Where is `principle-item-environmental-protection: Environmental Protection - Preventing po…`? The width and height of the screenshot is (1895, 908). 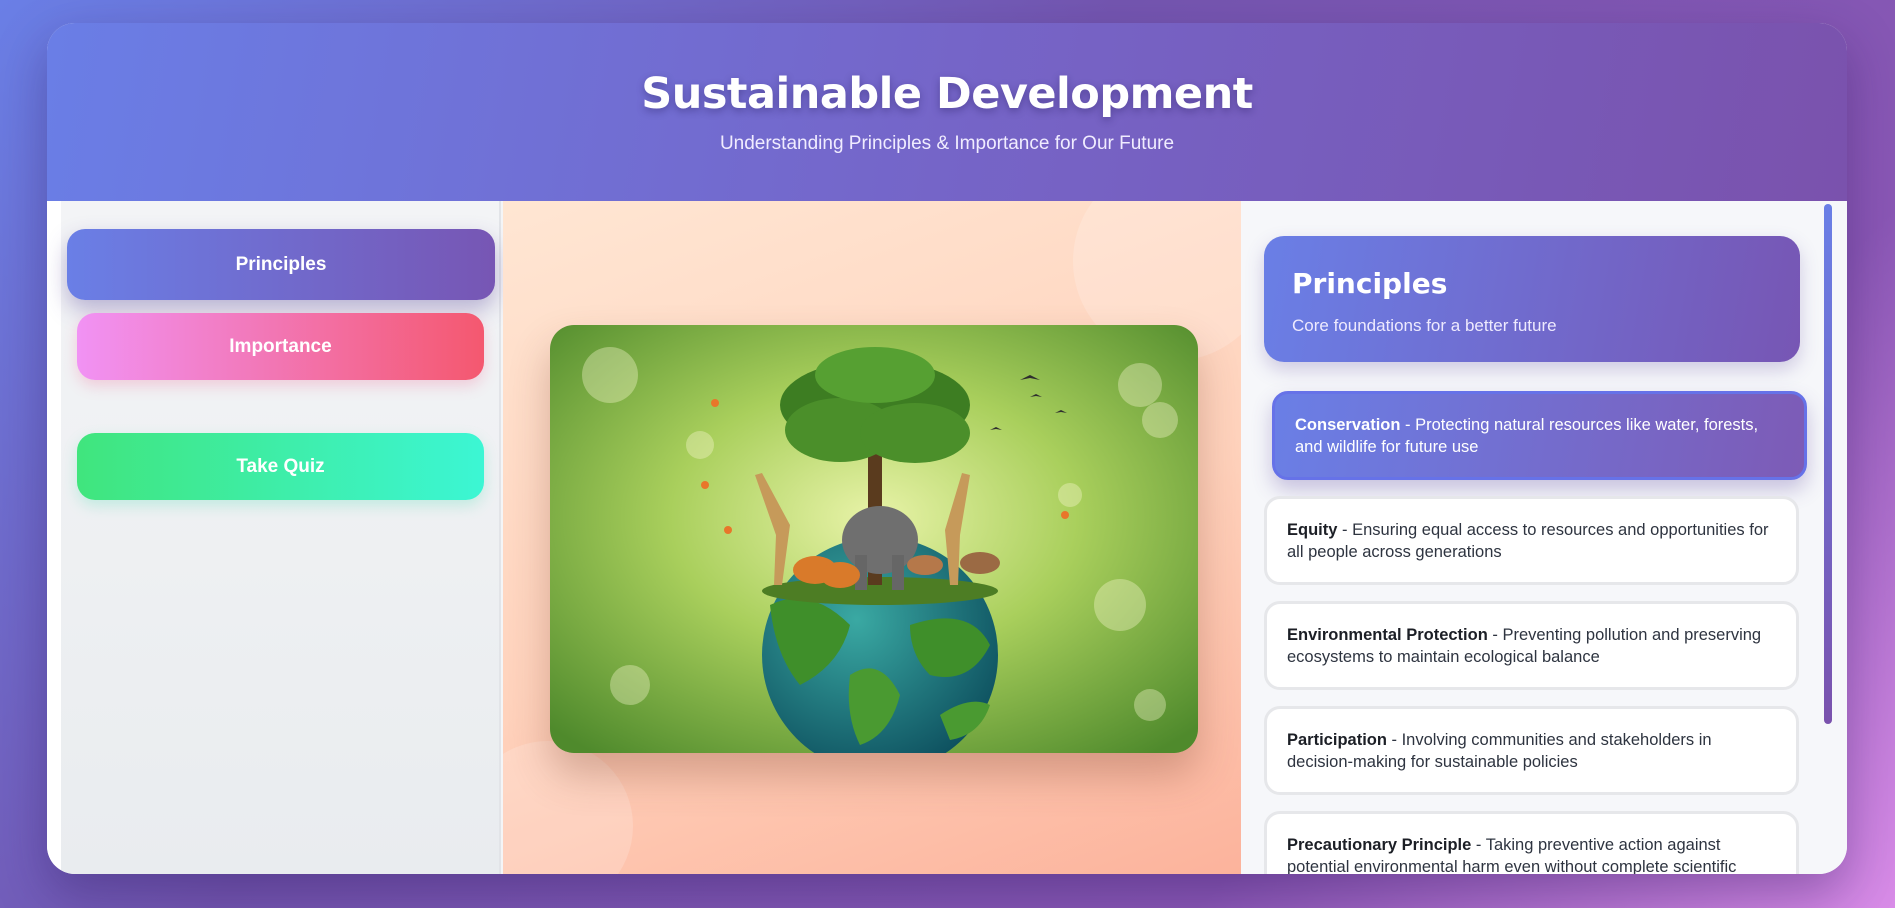
principle-item-environmental-protection: Environmental Protection - Preventing po… is located at coordinates (1531, 645).